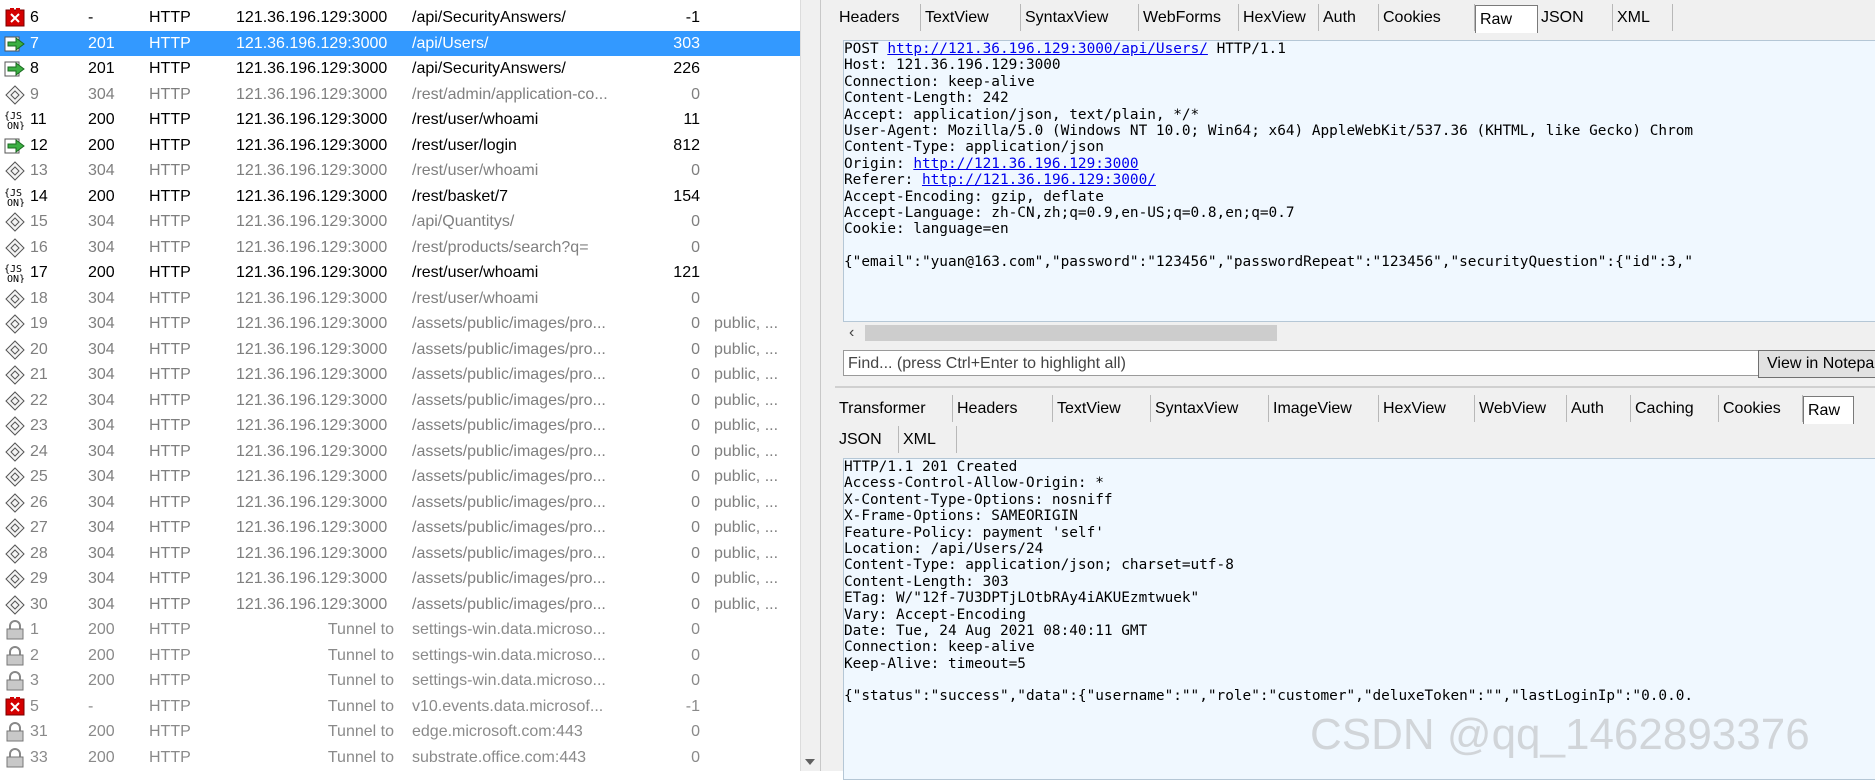 This screenshot has height=780, width=1875. Describe the element at coordinates (1521, 408) in the screenshot. I see `tab-webview: WebView` at that location.